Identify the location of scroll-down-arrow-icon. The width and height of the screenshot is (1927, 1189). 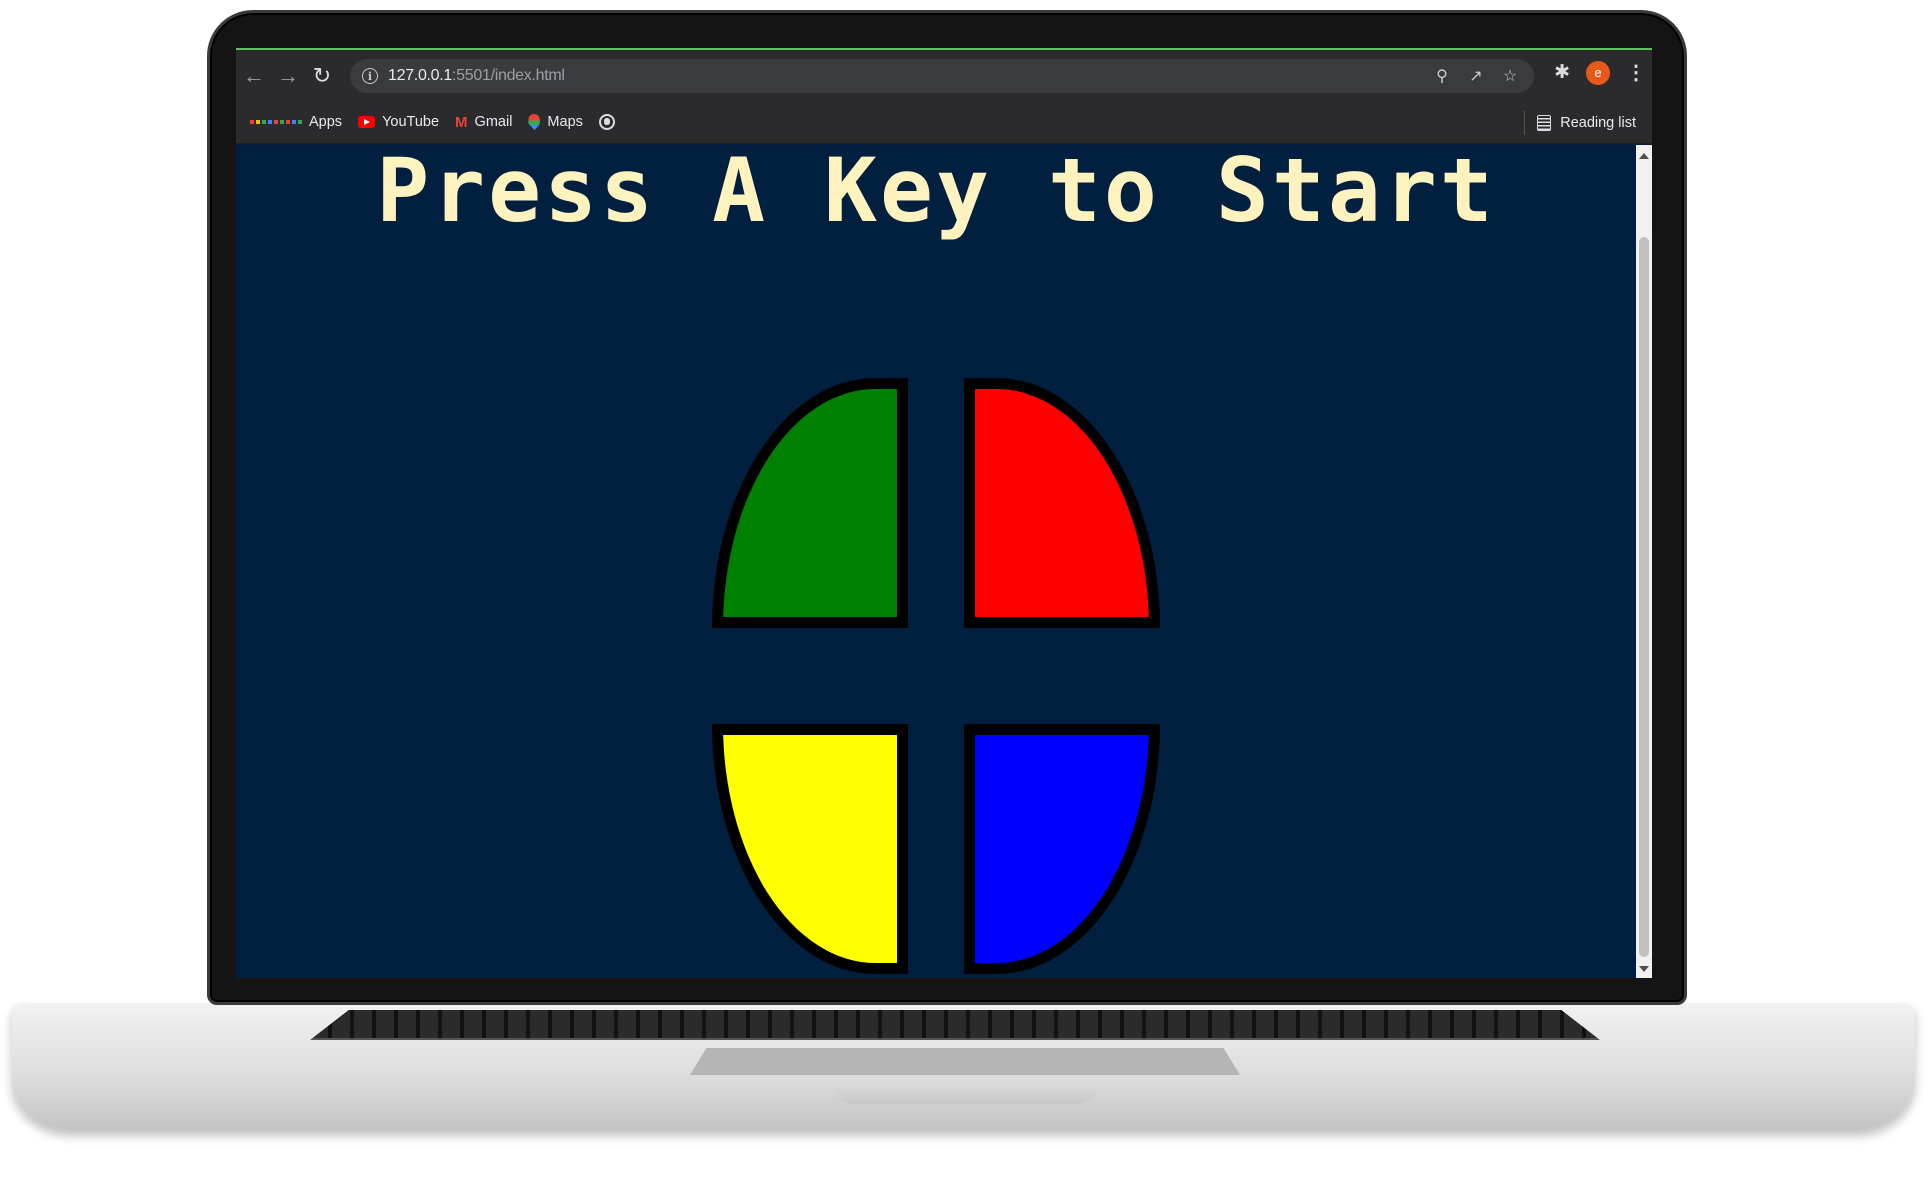
(1644, 969).